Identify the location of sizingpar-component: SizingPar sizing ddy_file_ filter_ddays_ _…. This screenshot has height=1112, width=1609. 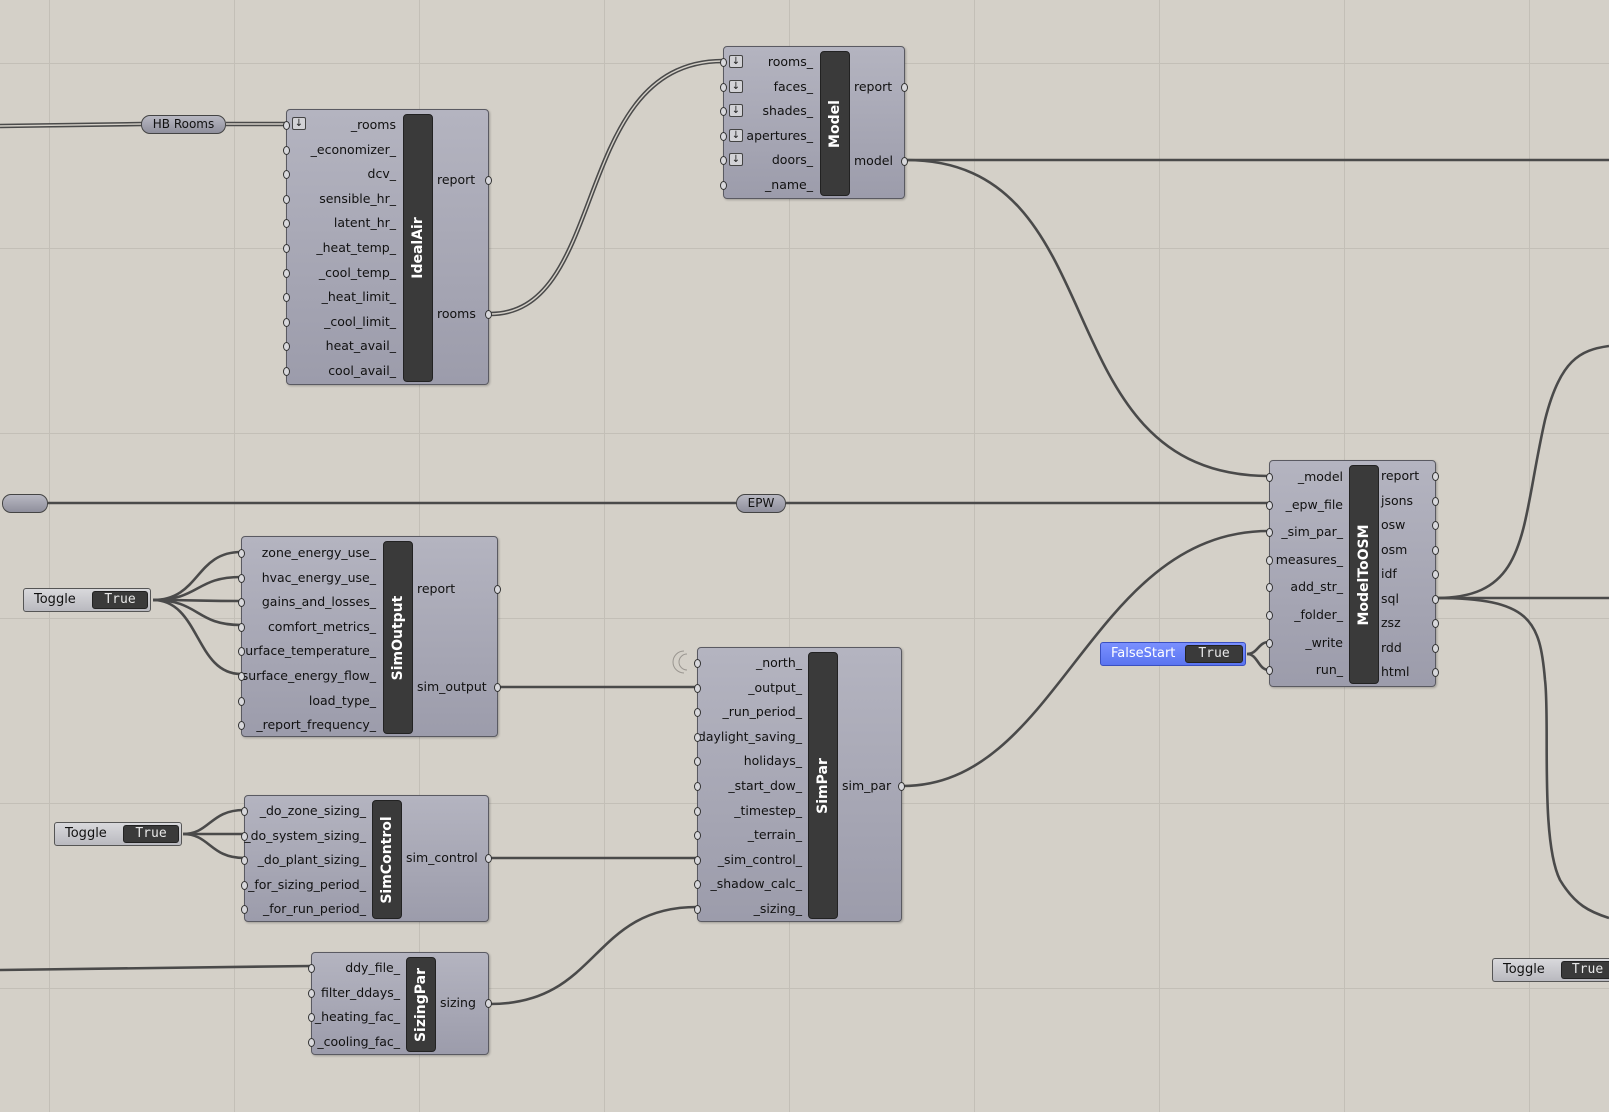
(400, 1003).